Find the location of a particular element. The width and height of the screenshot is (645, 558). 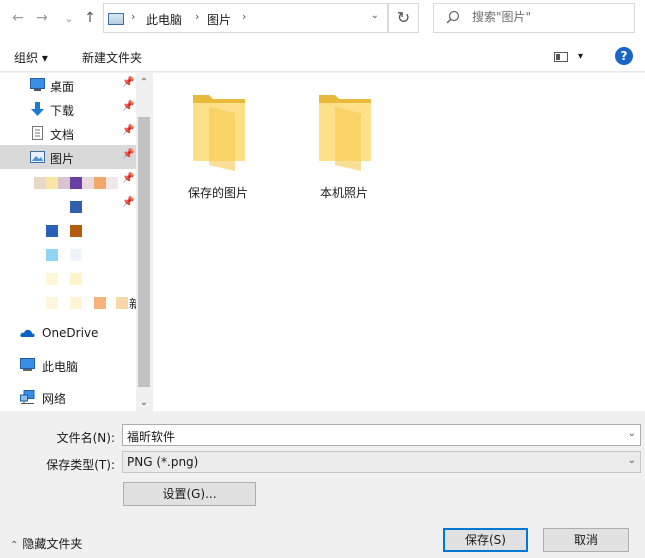

refresh-icon: ↻ is located at coordinates (403, 17).